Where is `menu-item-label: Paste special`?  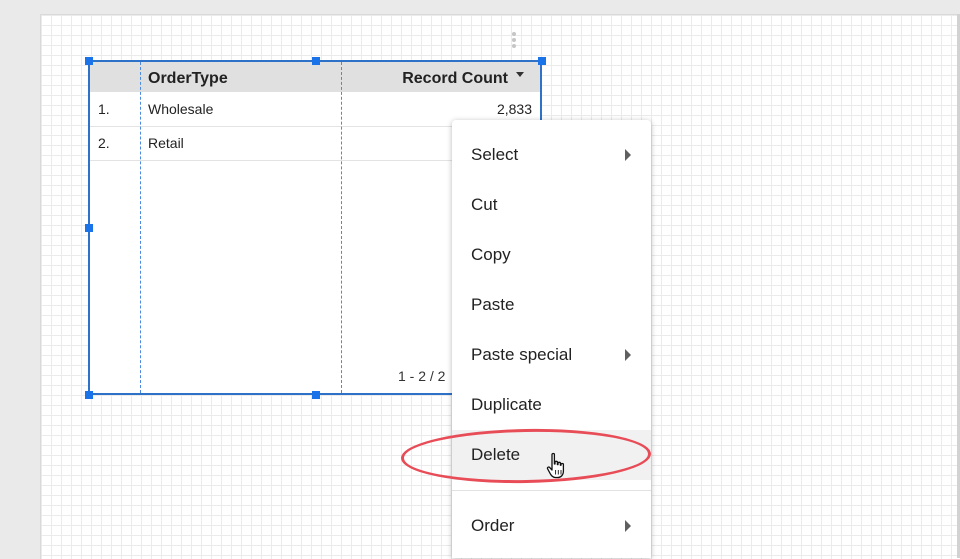 menu-item-label: Paste special is located at coordinates (522, 354).